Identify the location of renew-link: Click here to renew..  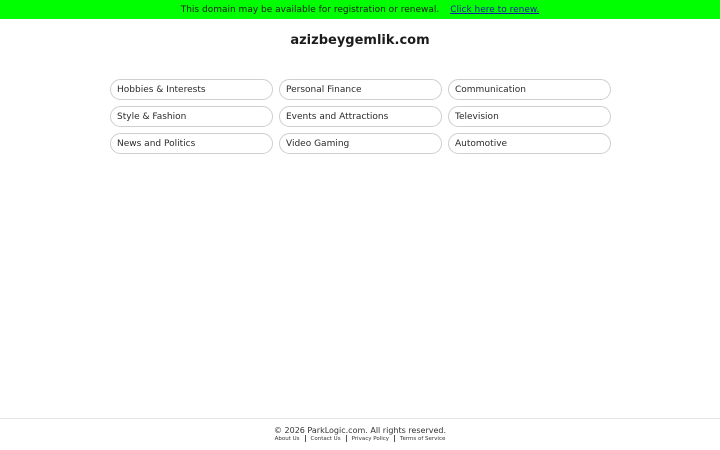
(494, 10).